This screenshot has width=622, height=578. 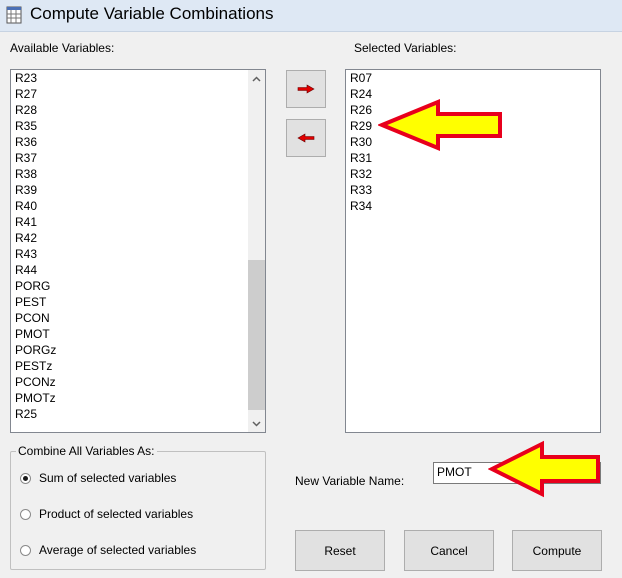 What do you see at coordinates (471, 78) in the screenshot?
I see `list-item: R07` at bounding box center [471, 78].